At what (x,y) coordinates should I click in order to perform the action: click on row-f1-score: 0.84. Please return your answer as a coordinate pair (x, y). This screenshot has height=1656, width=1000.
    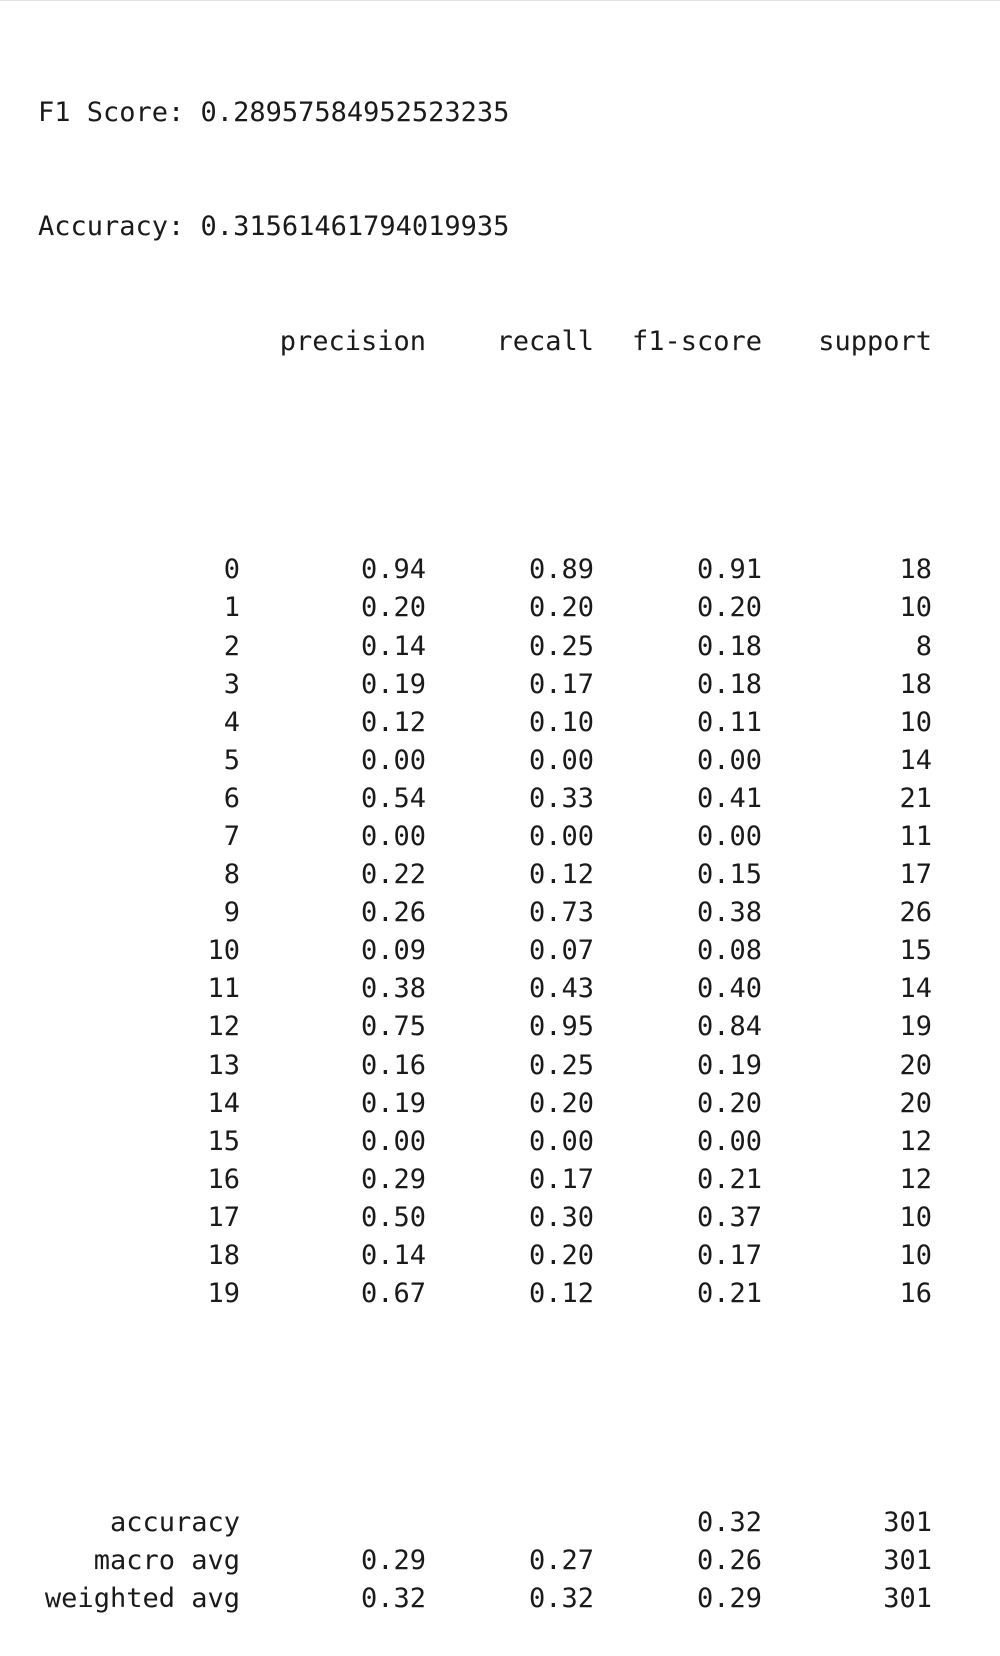
    Looking at the image, I should click on (729, 1027).